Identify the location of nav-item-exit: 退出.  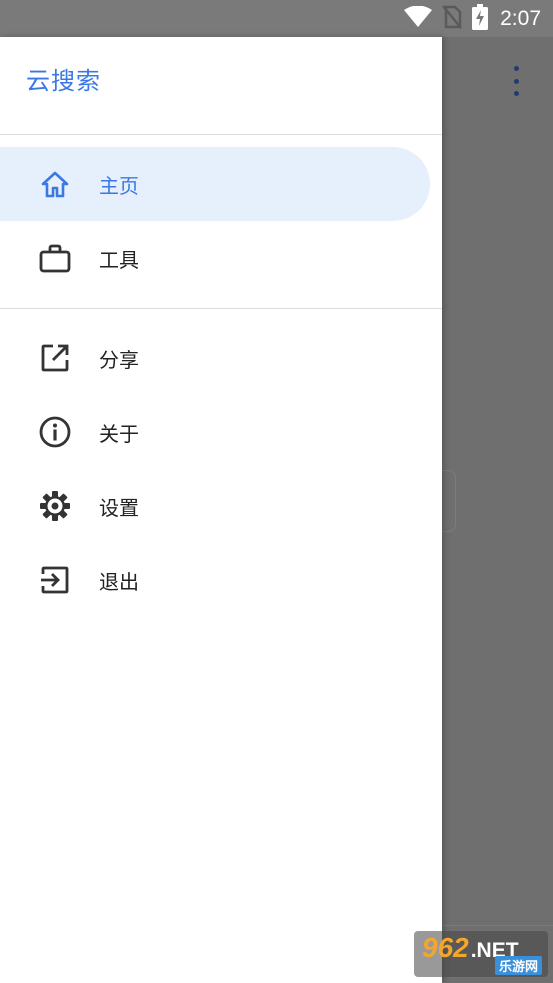
(215, 580).